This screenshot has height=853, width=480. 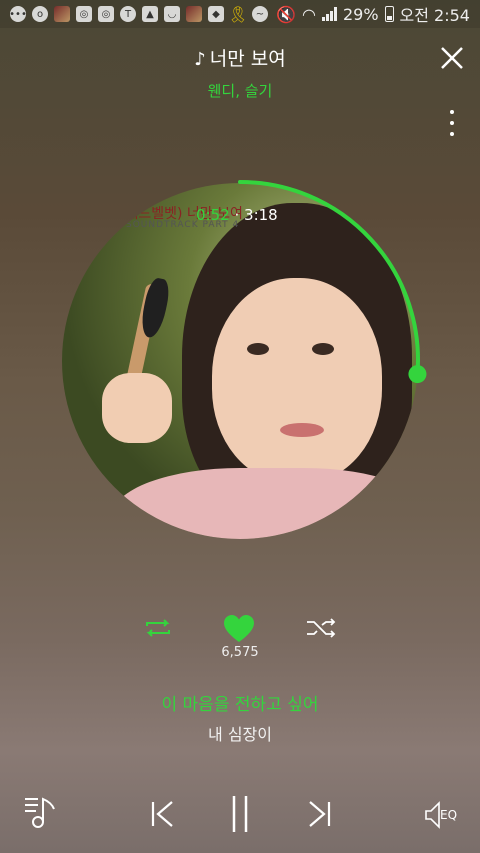 I want to click on chat-icon: •••, so click(x=18, y=14).